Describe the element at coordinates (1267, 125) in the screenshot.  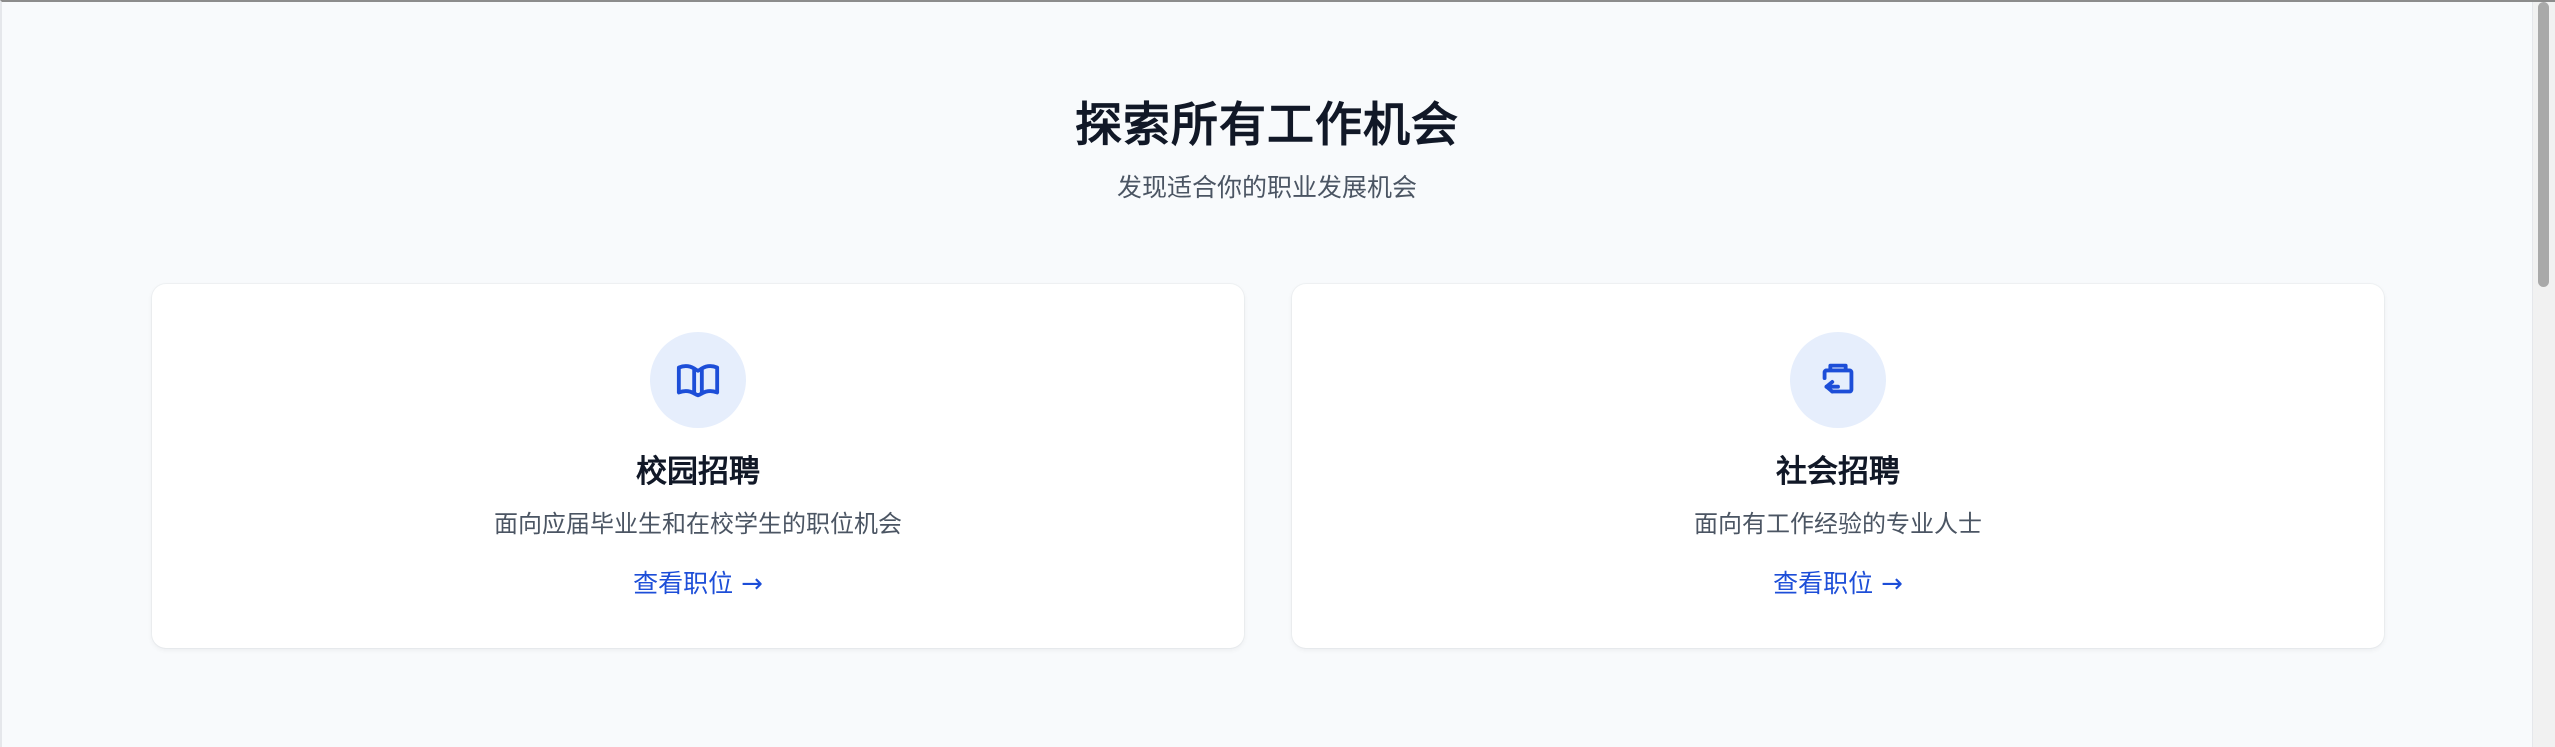
I see `section-title: 探索所有工作机会` at that location.